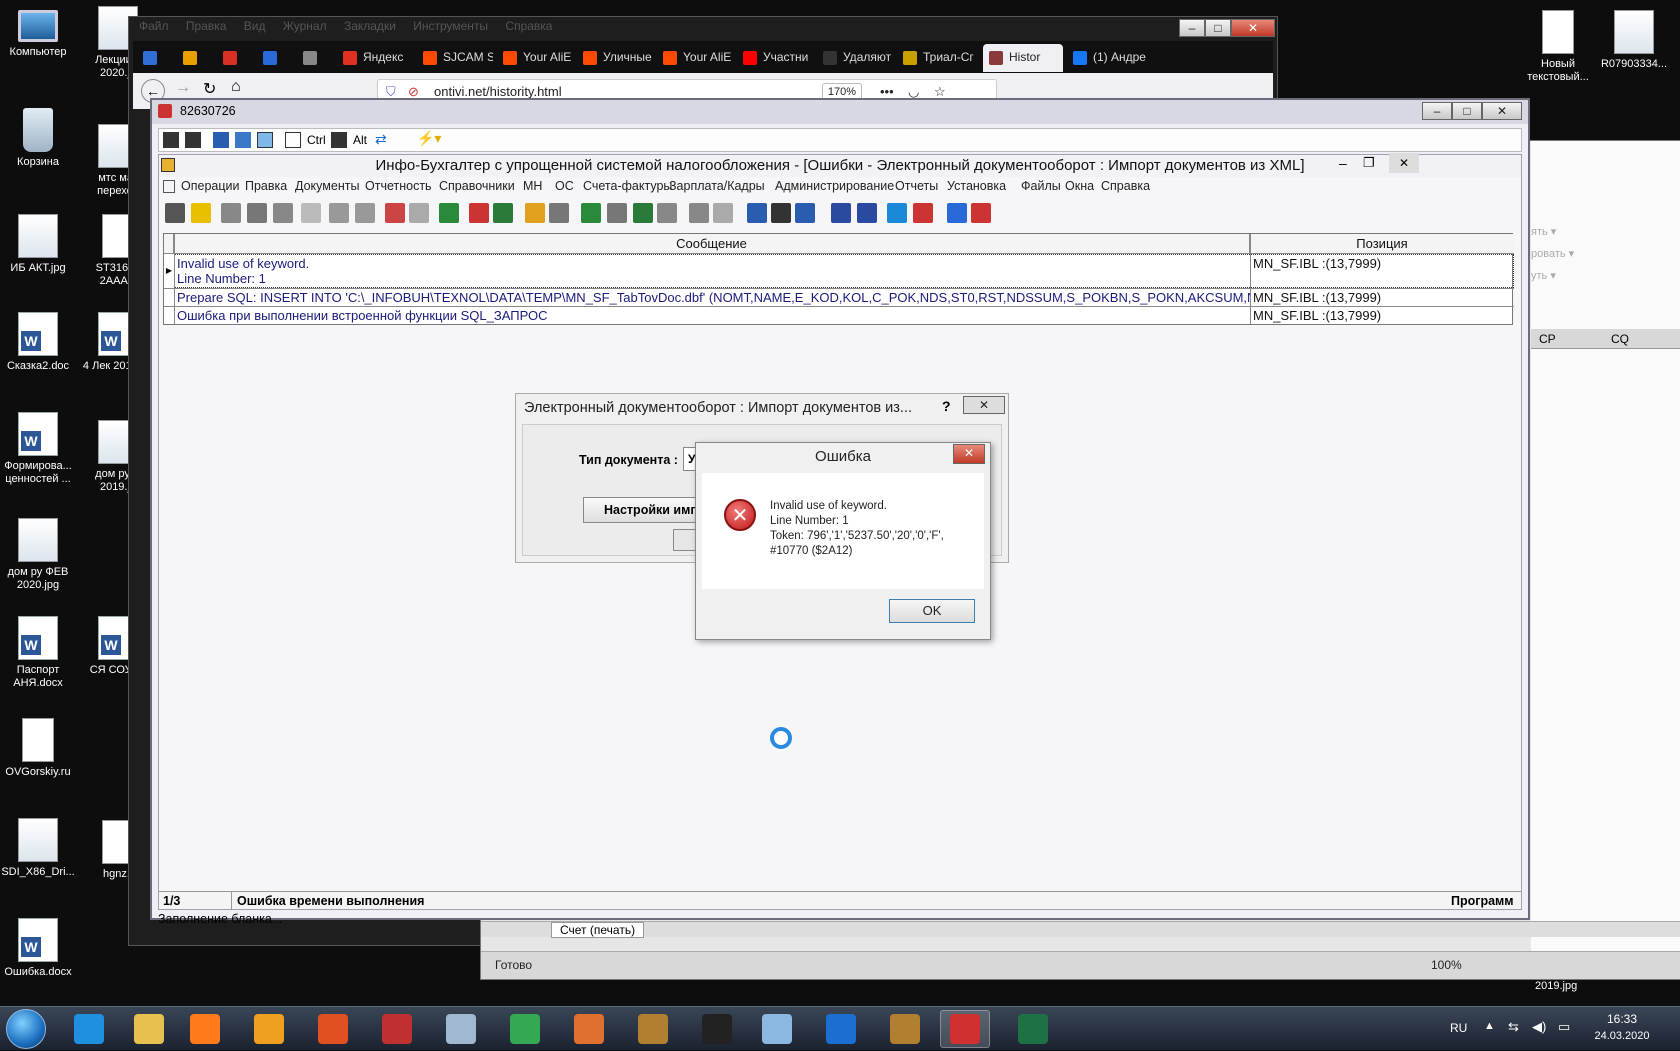 This screenshot has height=1051, width=1680. Describe the element at coordinates (627, 186) in the screenshot. I see `menu-item: Счета-фактуры` at that location.